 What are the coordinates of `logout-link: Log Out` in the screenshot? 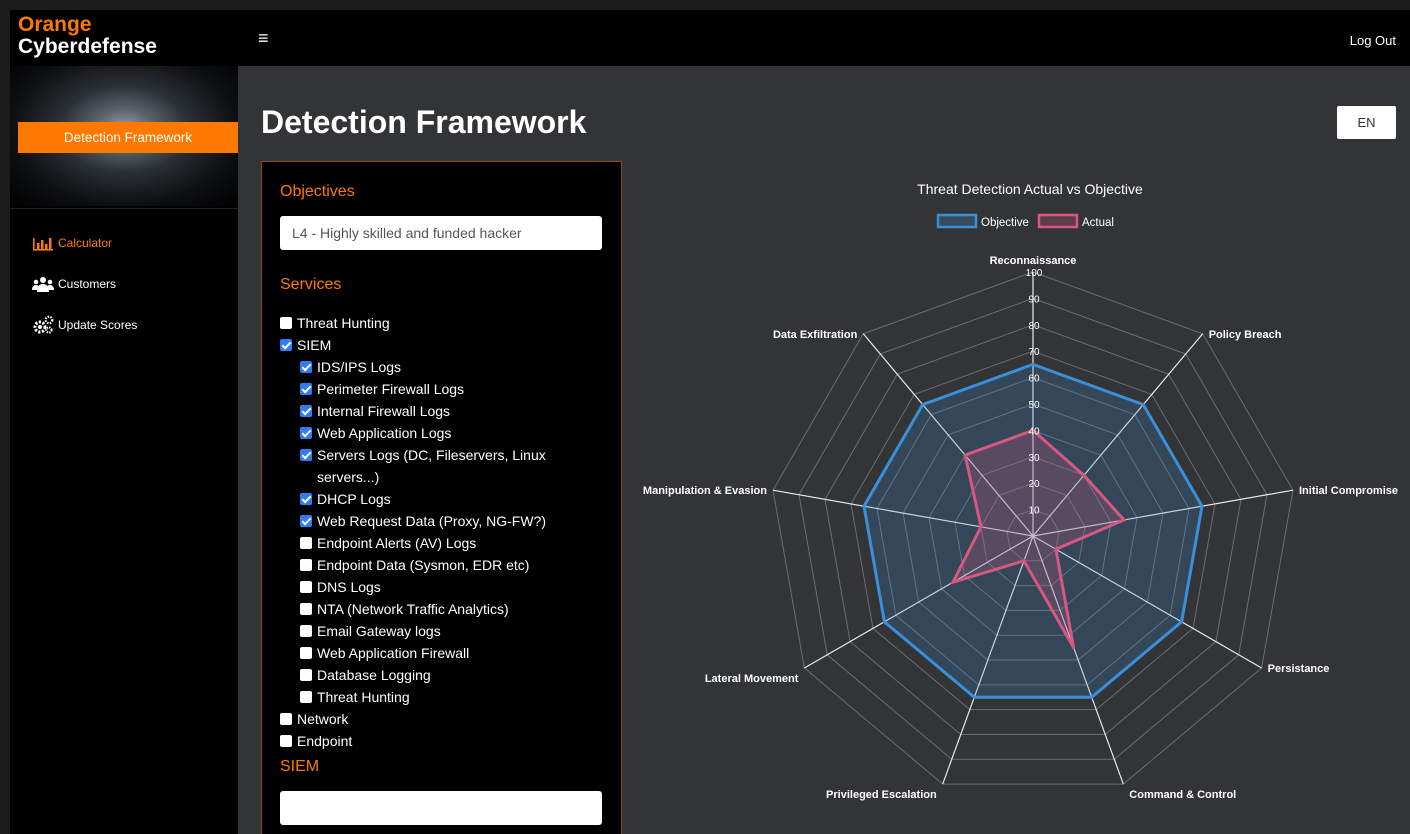 It's located at (1373, 40).